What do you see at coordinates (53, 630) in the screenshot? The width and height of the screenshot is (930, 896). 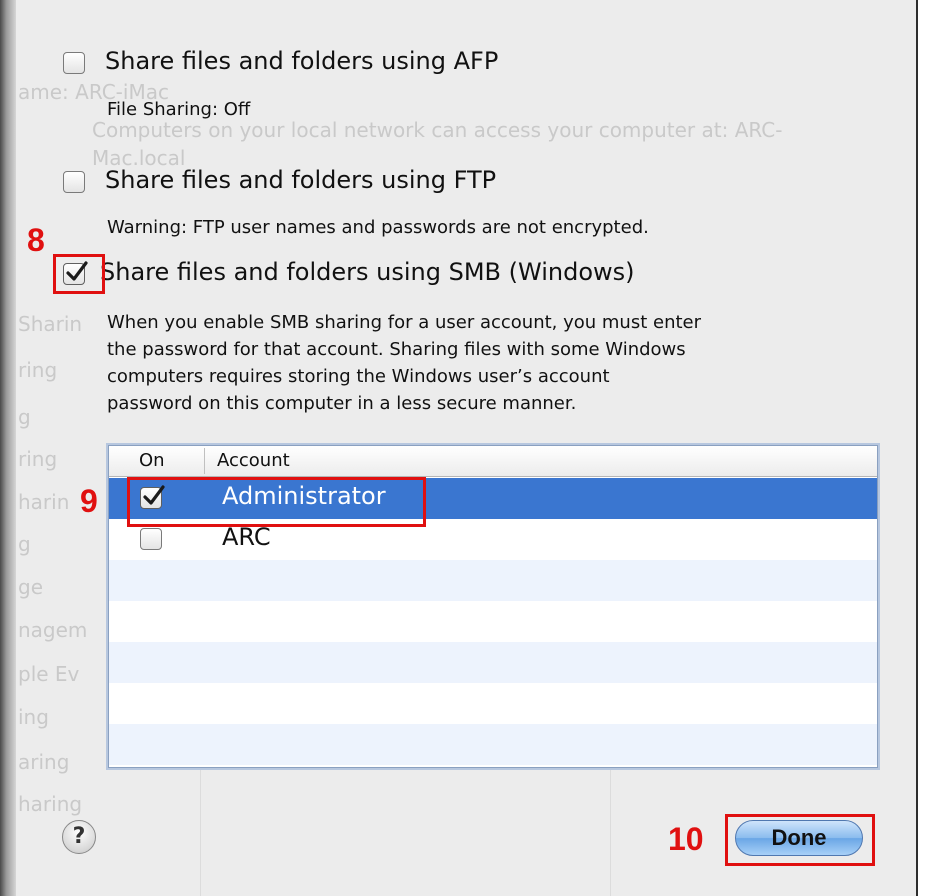 I see `ghost-sidebar-item: nagem` at bounding box center [53, 630].